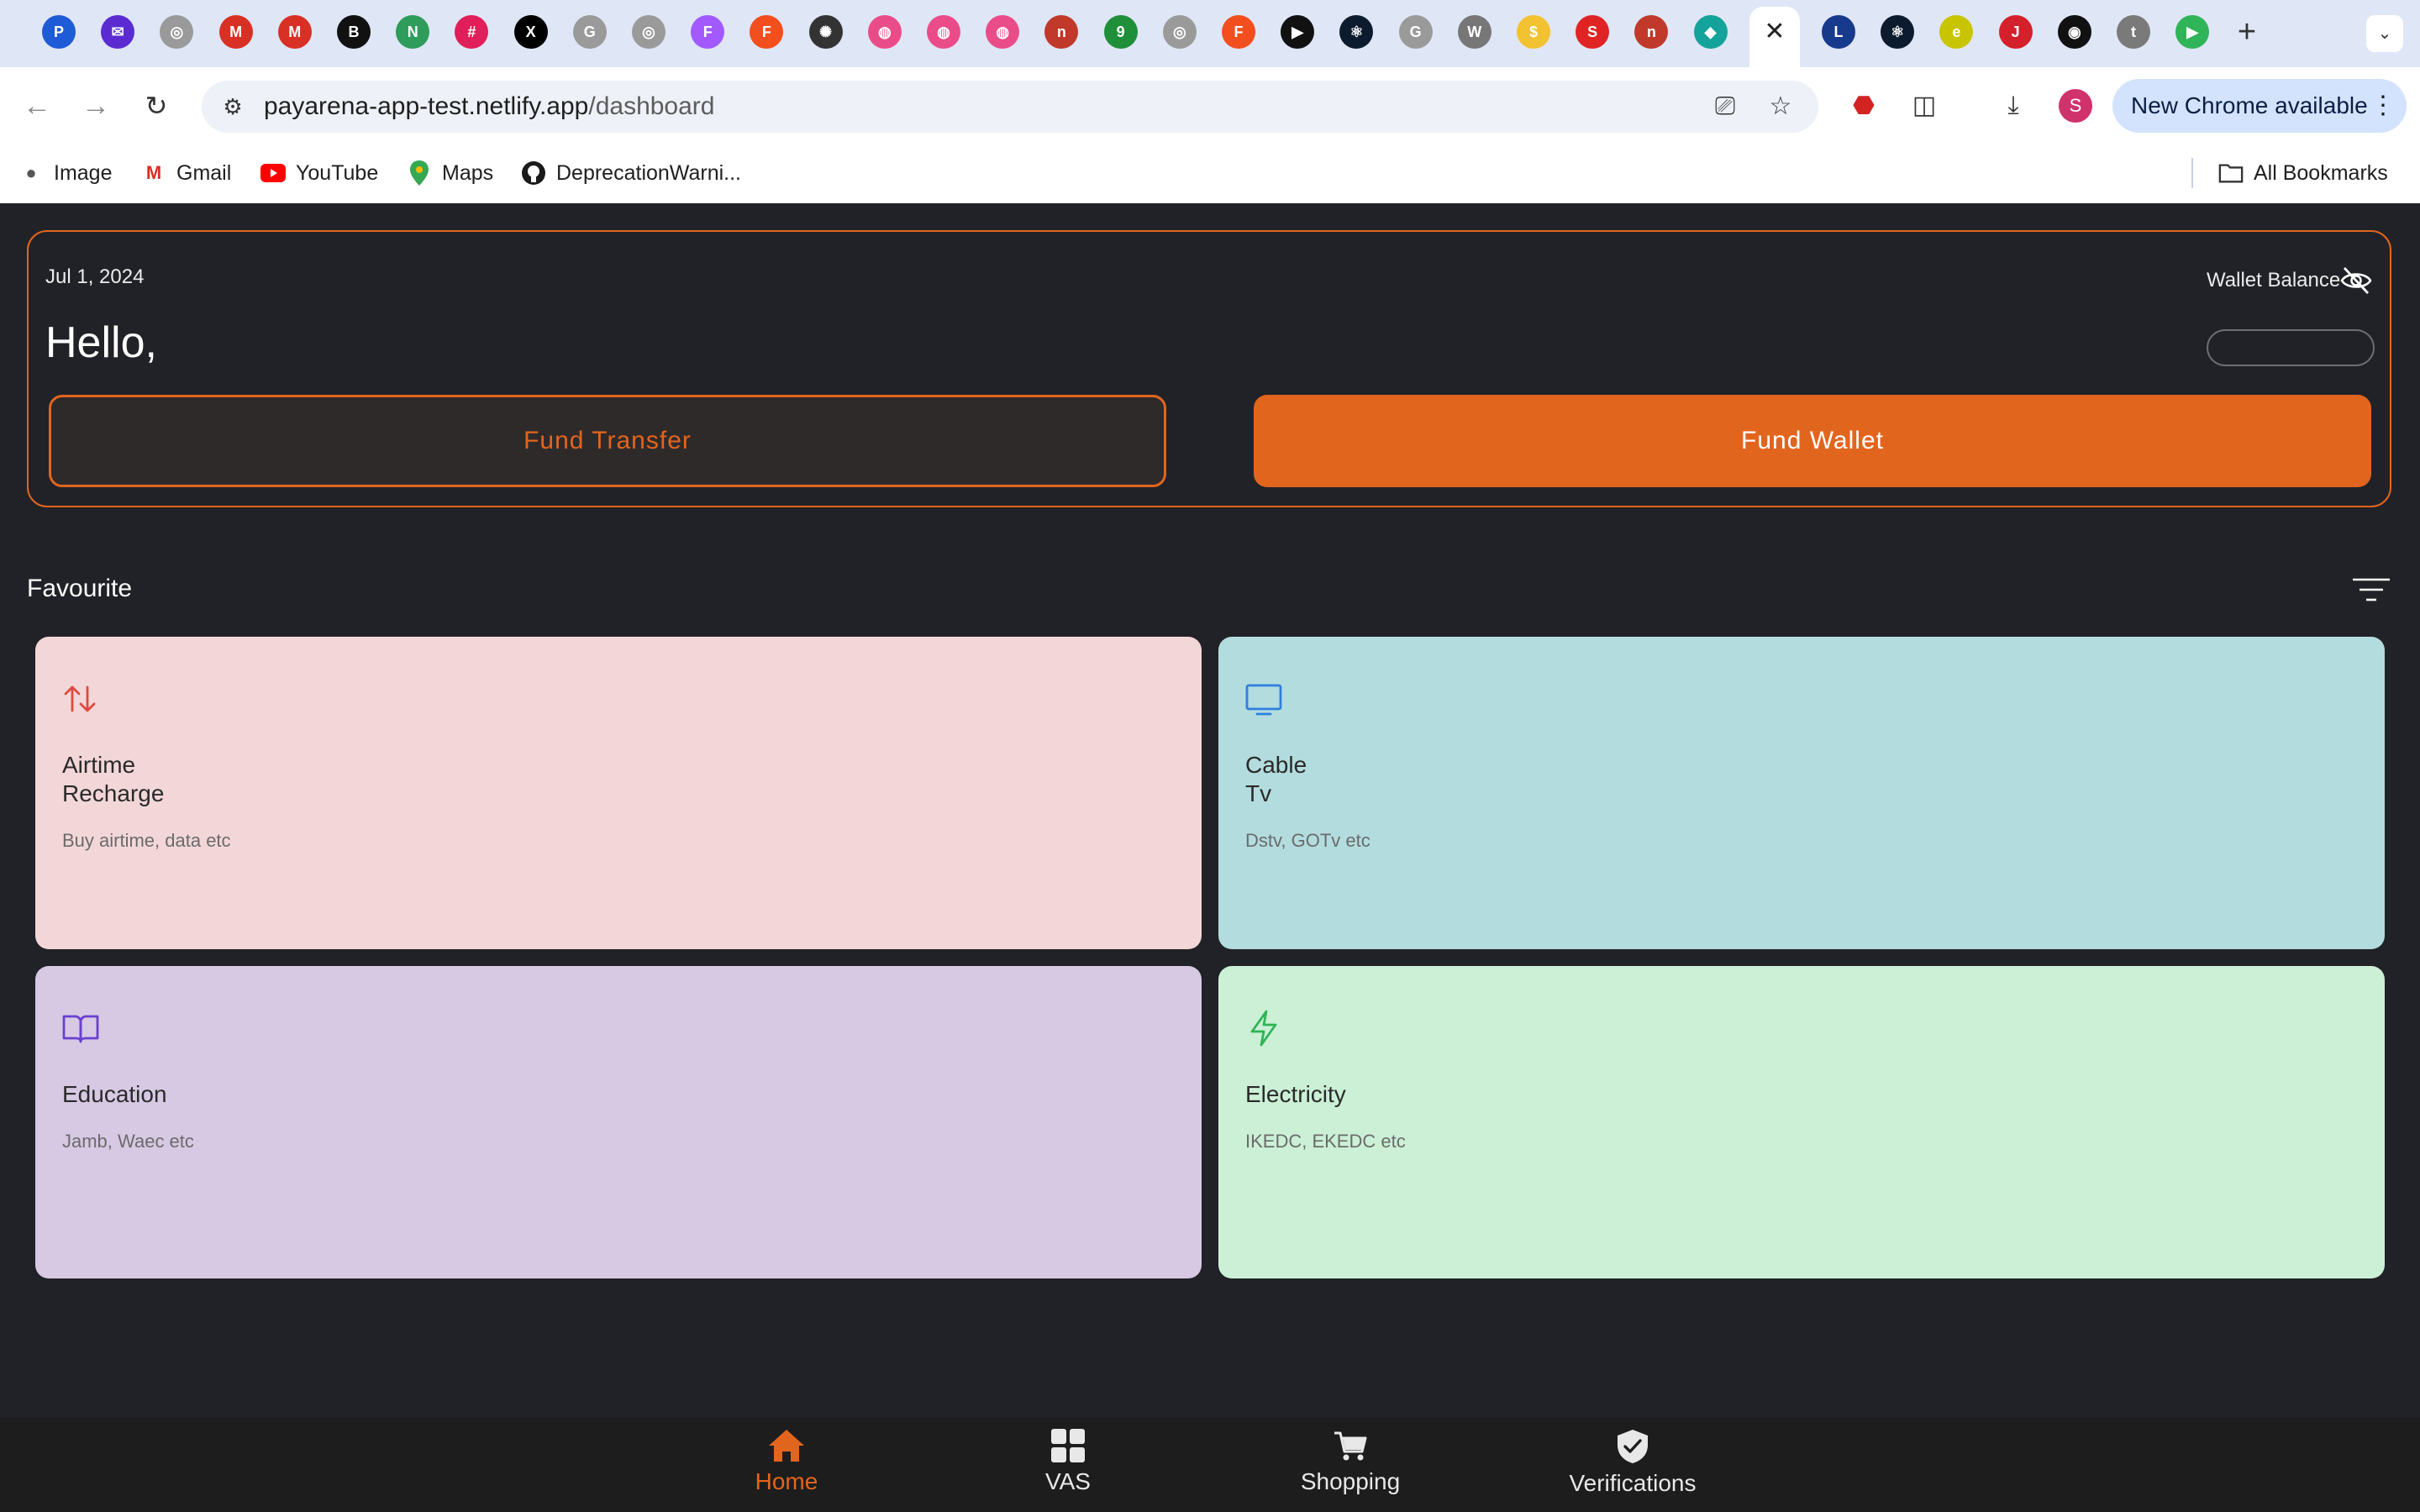 The height and width of the screenshot is (1512, 2420). I want to click on all-bookmarks-label: All Bookmarks, so click(2321, 172).